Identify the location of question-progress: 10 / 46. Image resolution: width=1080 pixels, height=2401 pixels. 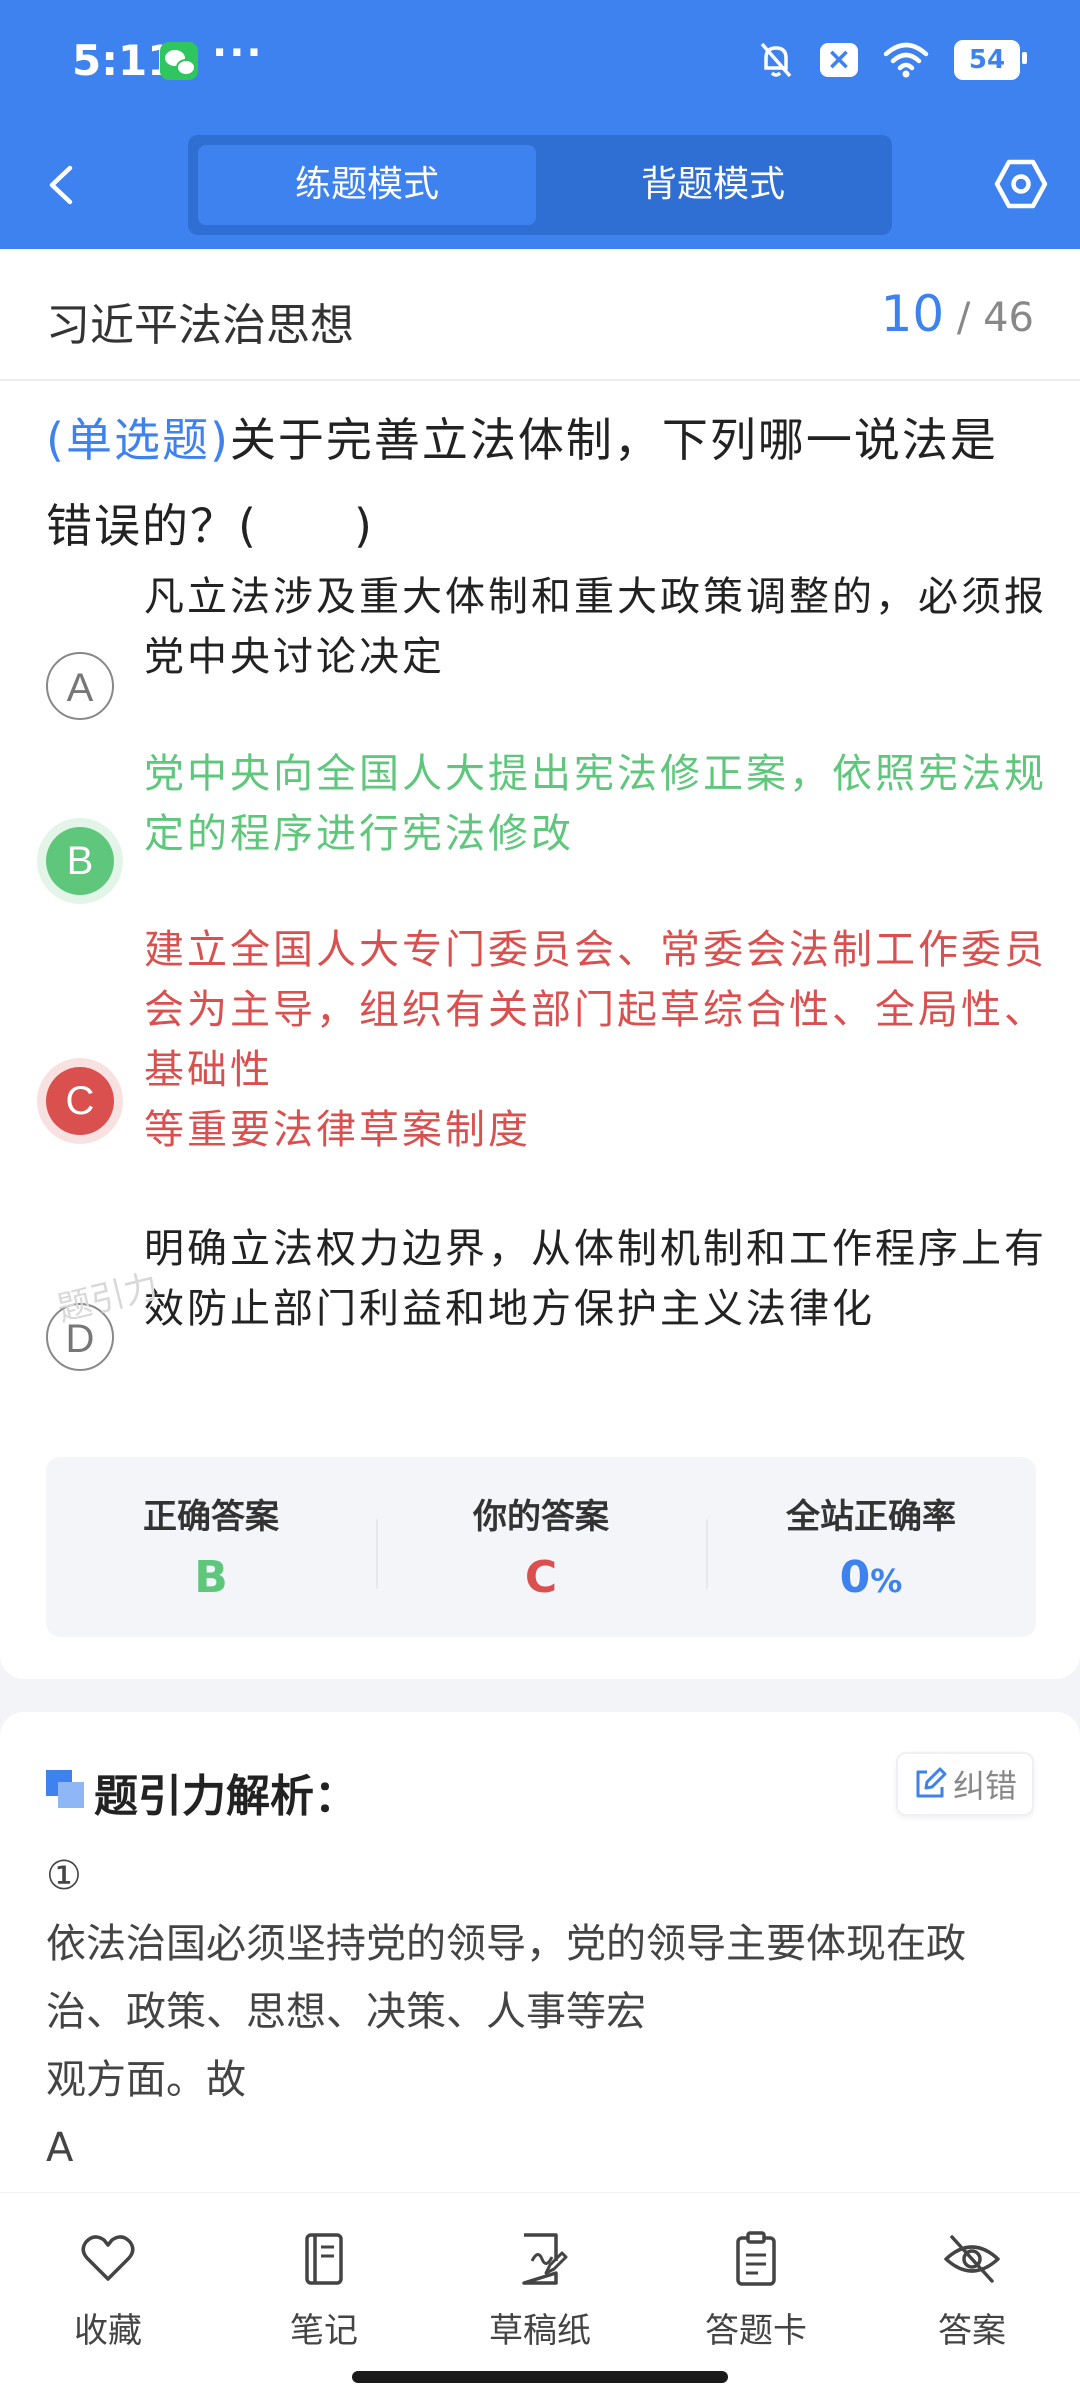
(957, 314).